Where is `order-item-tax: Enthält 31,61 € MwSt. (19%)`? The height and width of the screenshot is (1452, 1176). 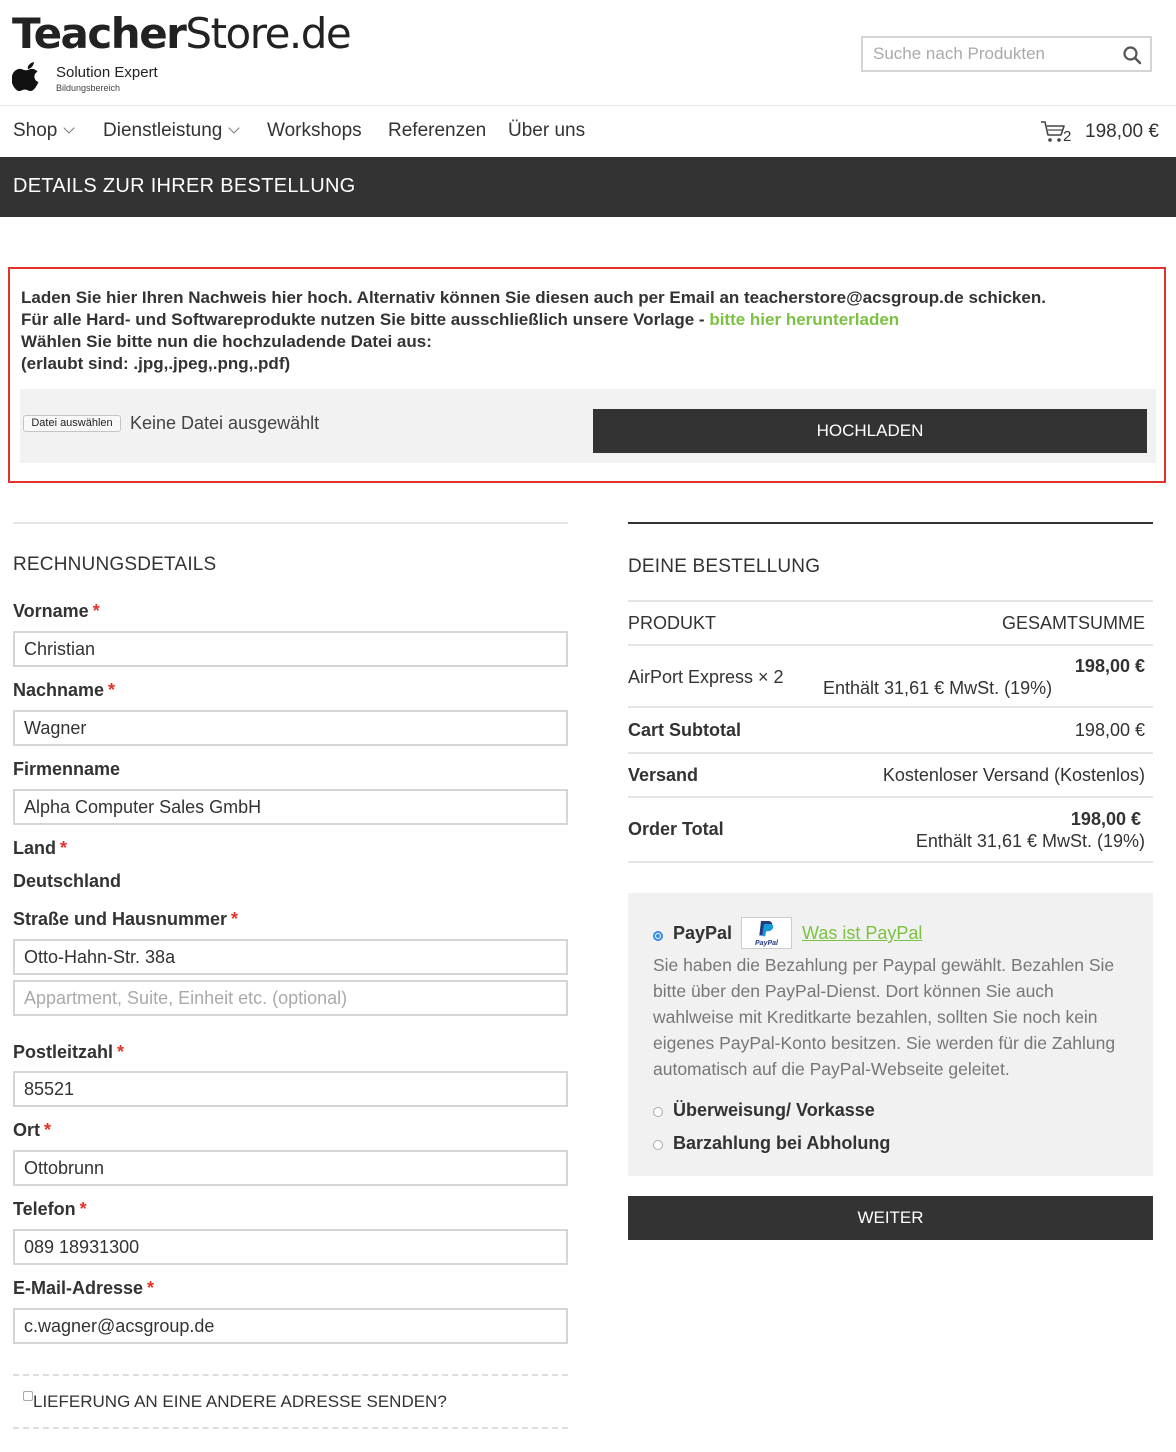 order-item-tax: Enthält 31,61 € MwSt. (19%) is located at coordinates (938, 688).